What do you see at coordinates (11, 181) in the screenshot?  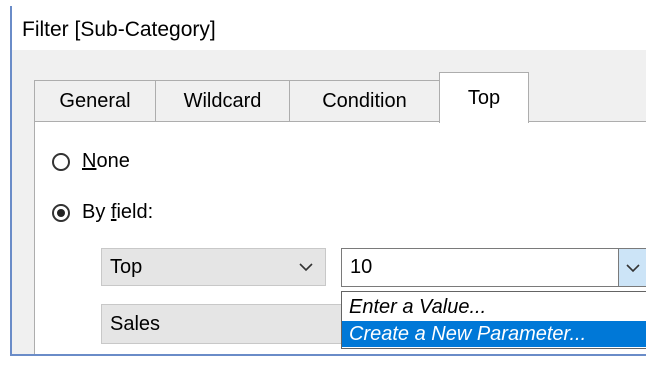 I see `window-border-left` at bounding box center [11, 181].